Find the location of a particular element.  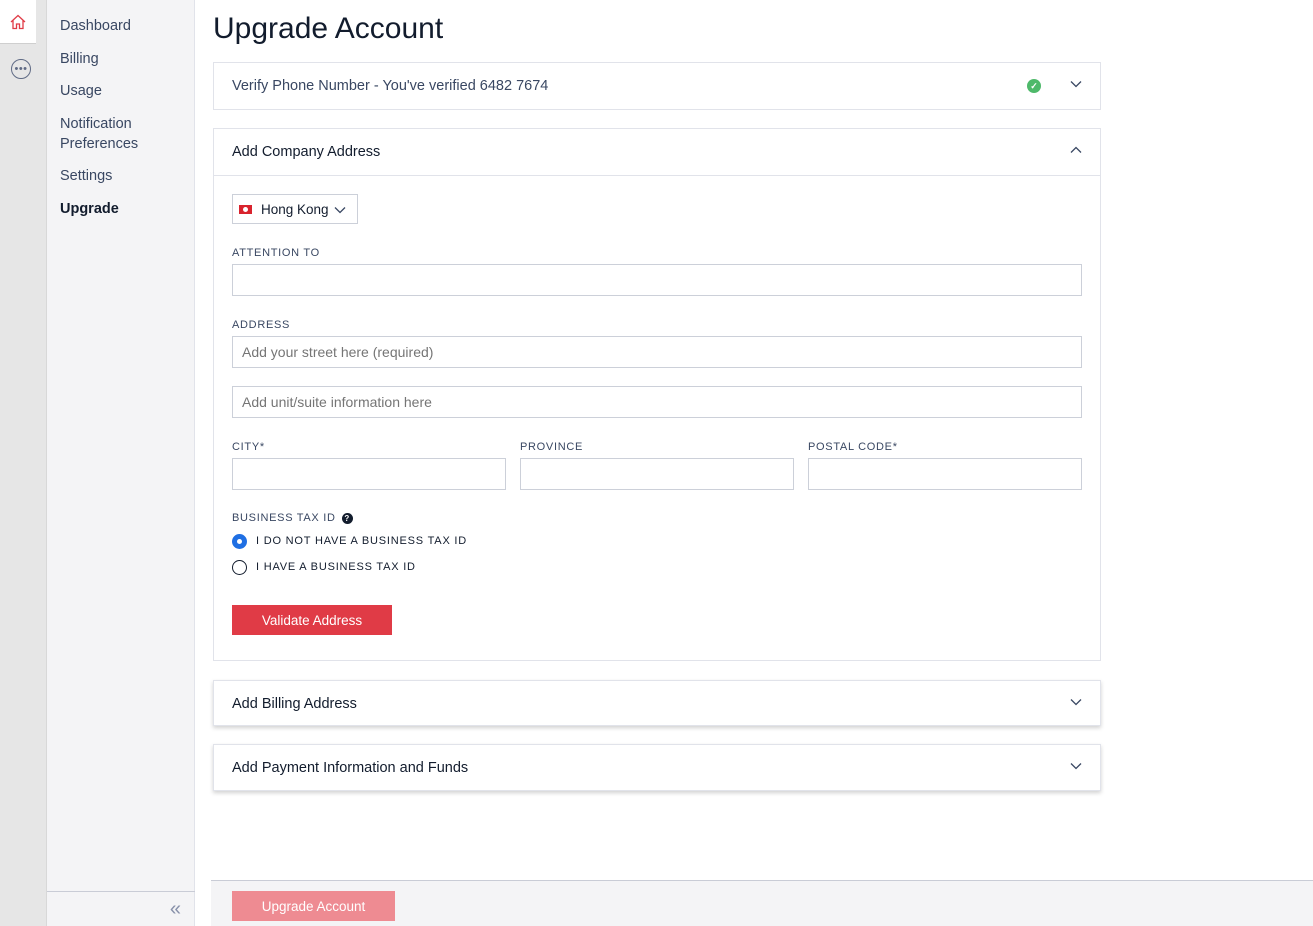

help-icon: ? is located at coordinates (347, 518).